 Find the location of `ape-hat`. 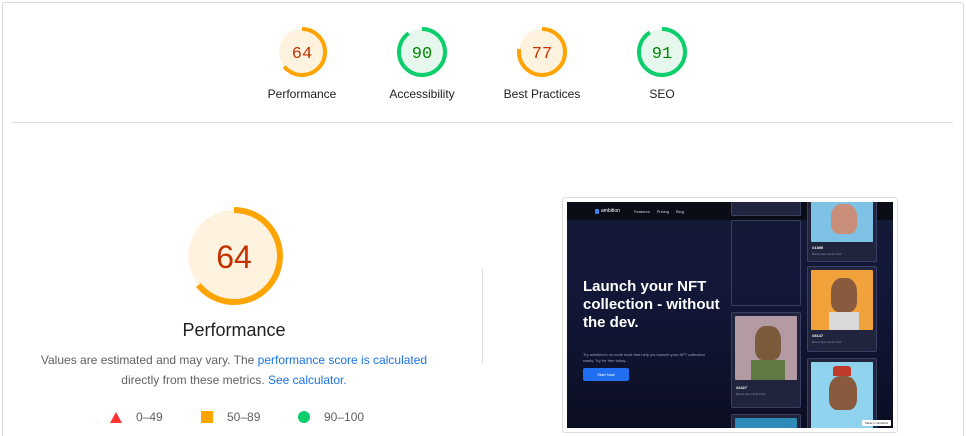

ape-hat is located at coordinates (842, 371).